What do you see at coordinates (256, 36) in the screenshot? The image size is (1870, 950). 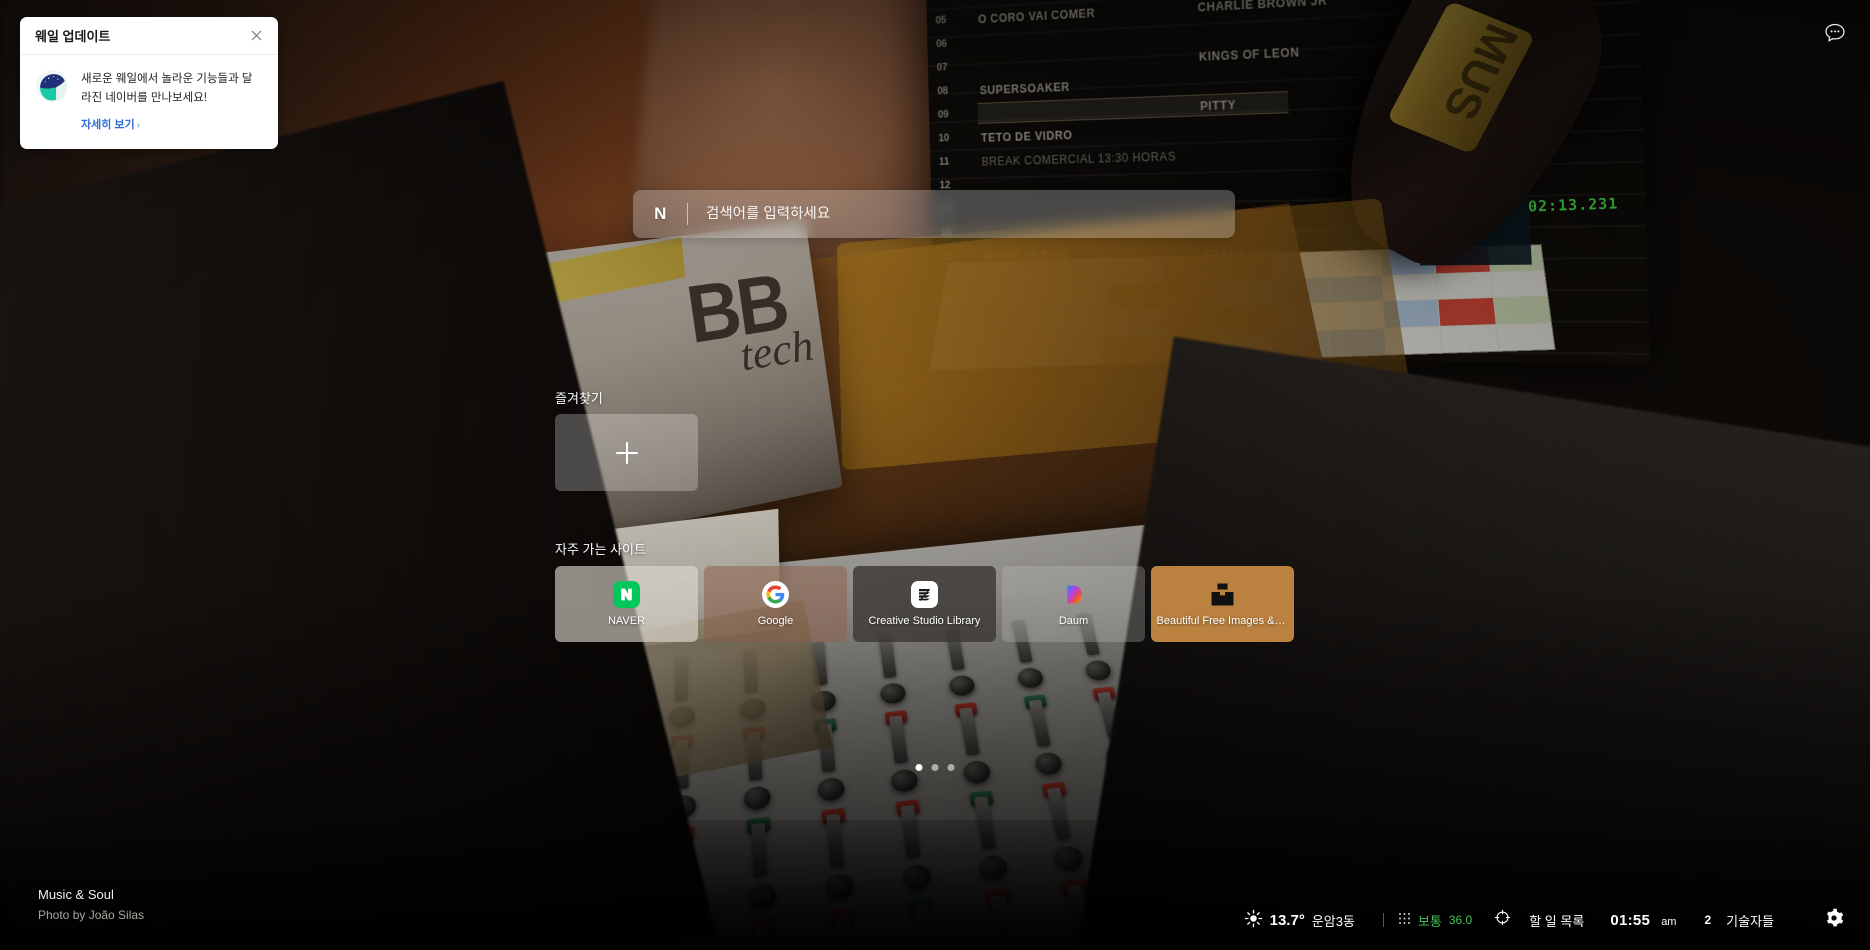 I see `close-icon` at bounding box center [256, 36].